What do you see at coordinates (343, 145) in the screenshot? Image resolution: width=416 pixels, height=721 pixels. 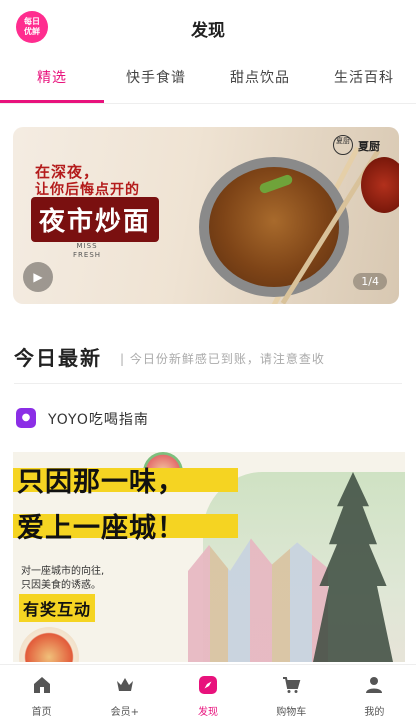 I see `brand-badge-icon: 夏厨` at bounding box center [343, 145].